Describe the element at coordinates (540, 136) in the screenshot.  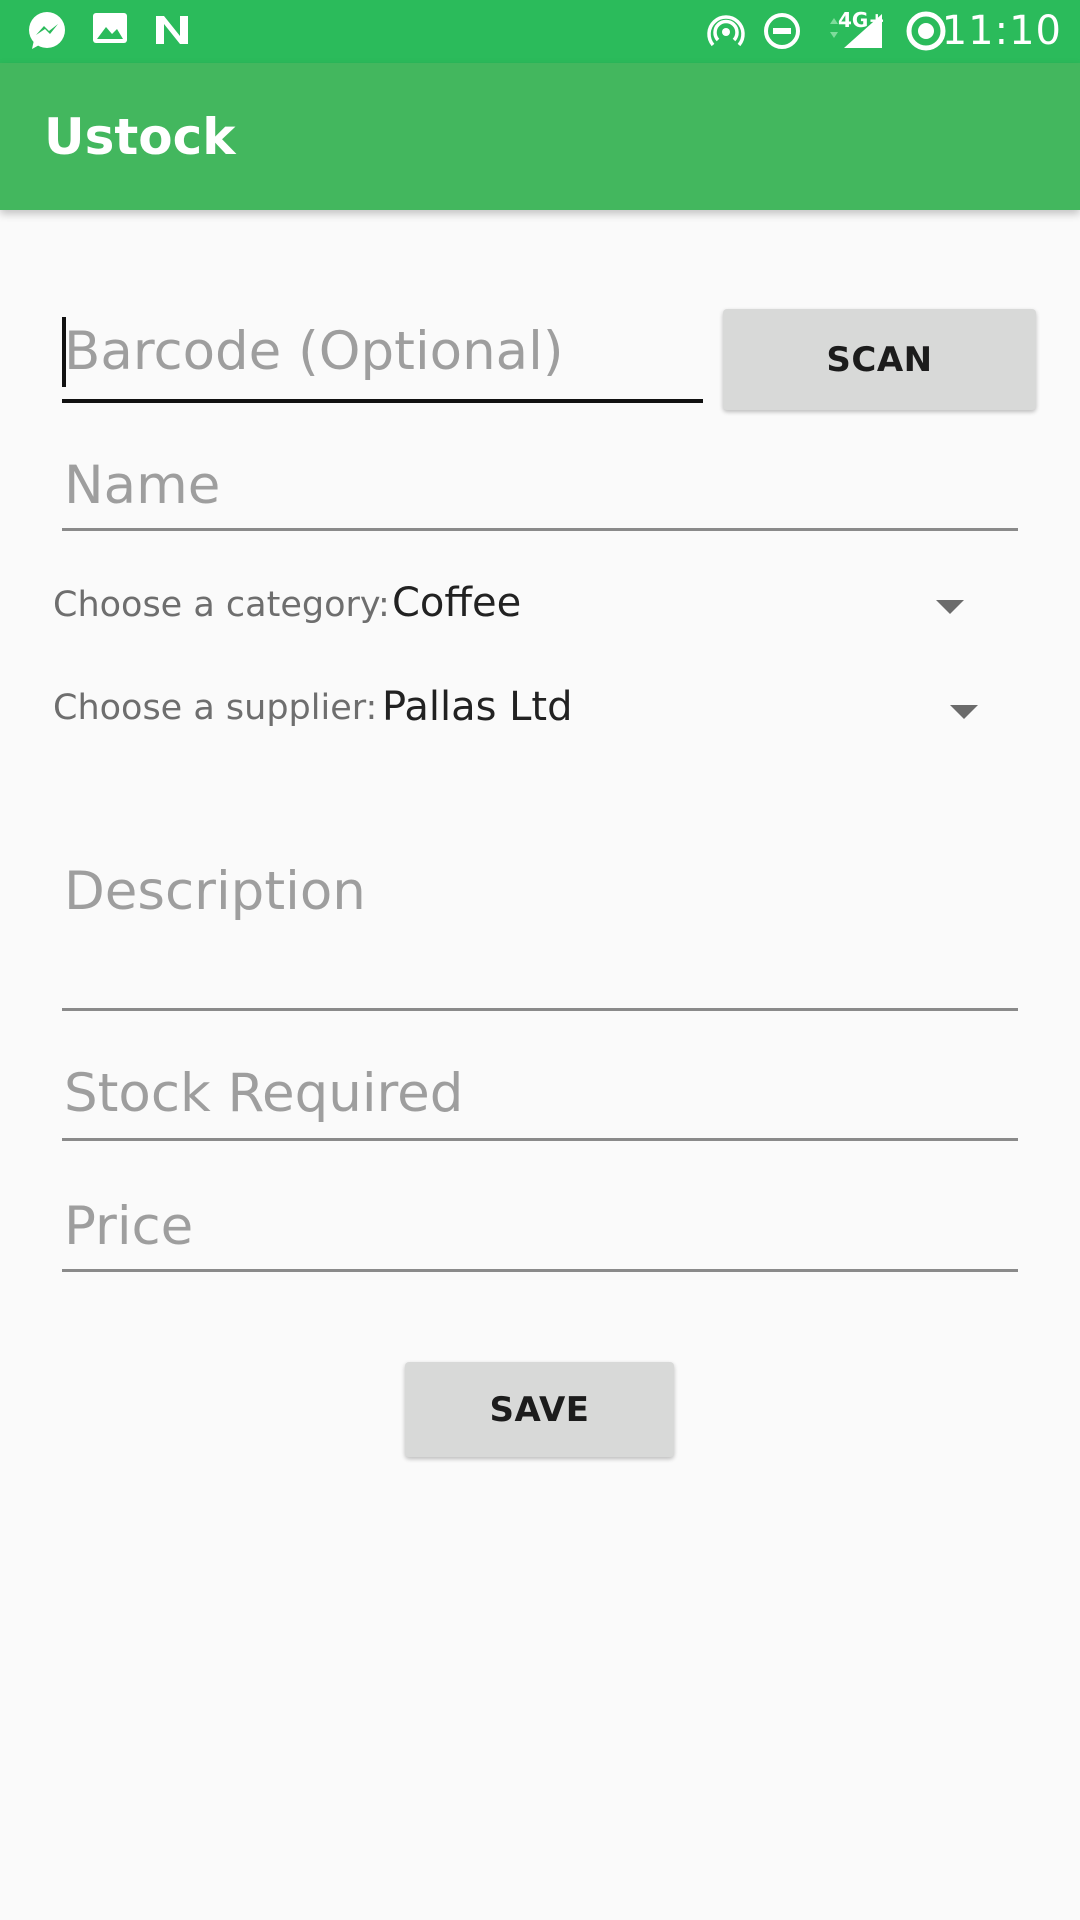
I see `app-bar: Ustock` at that location.